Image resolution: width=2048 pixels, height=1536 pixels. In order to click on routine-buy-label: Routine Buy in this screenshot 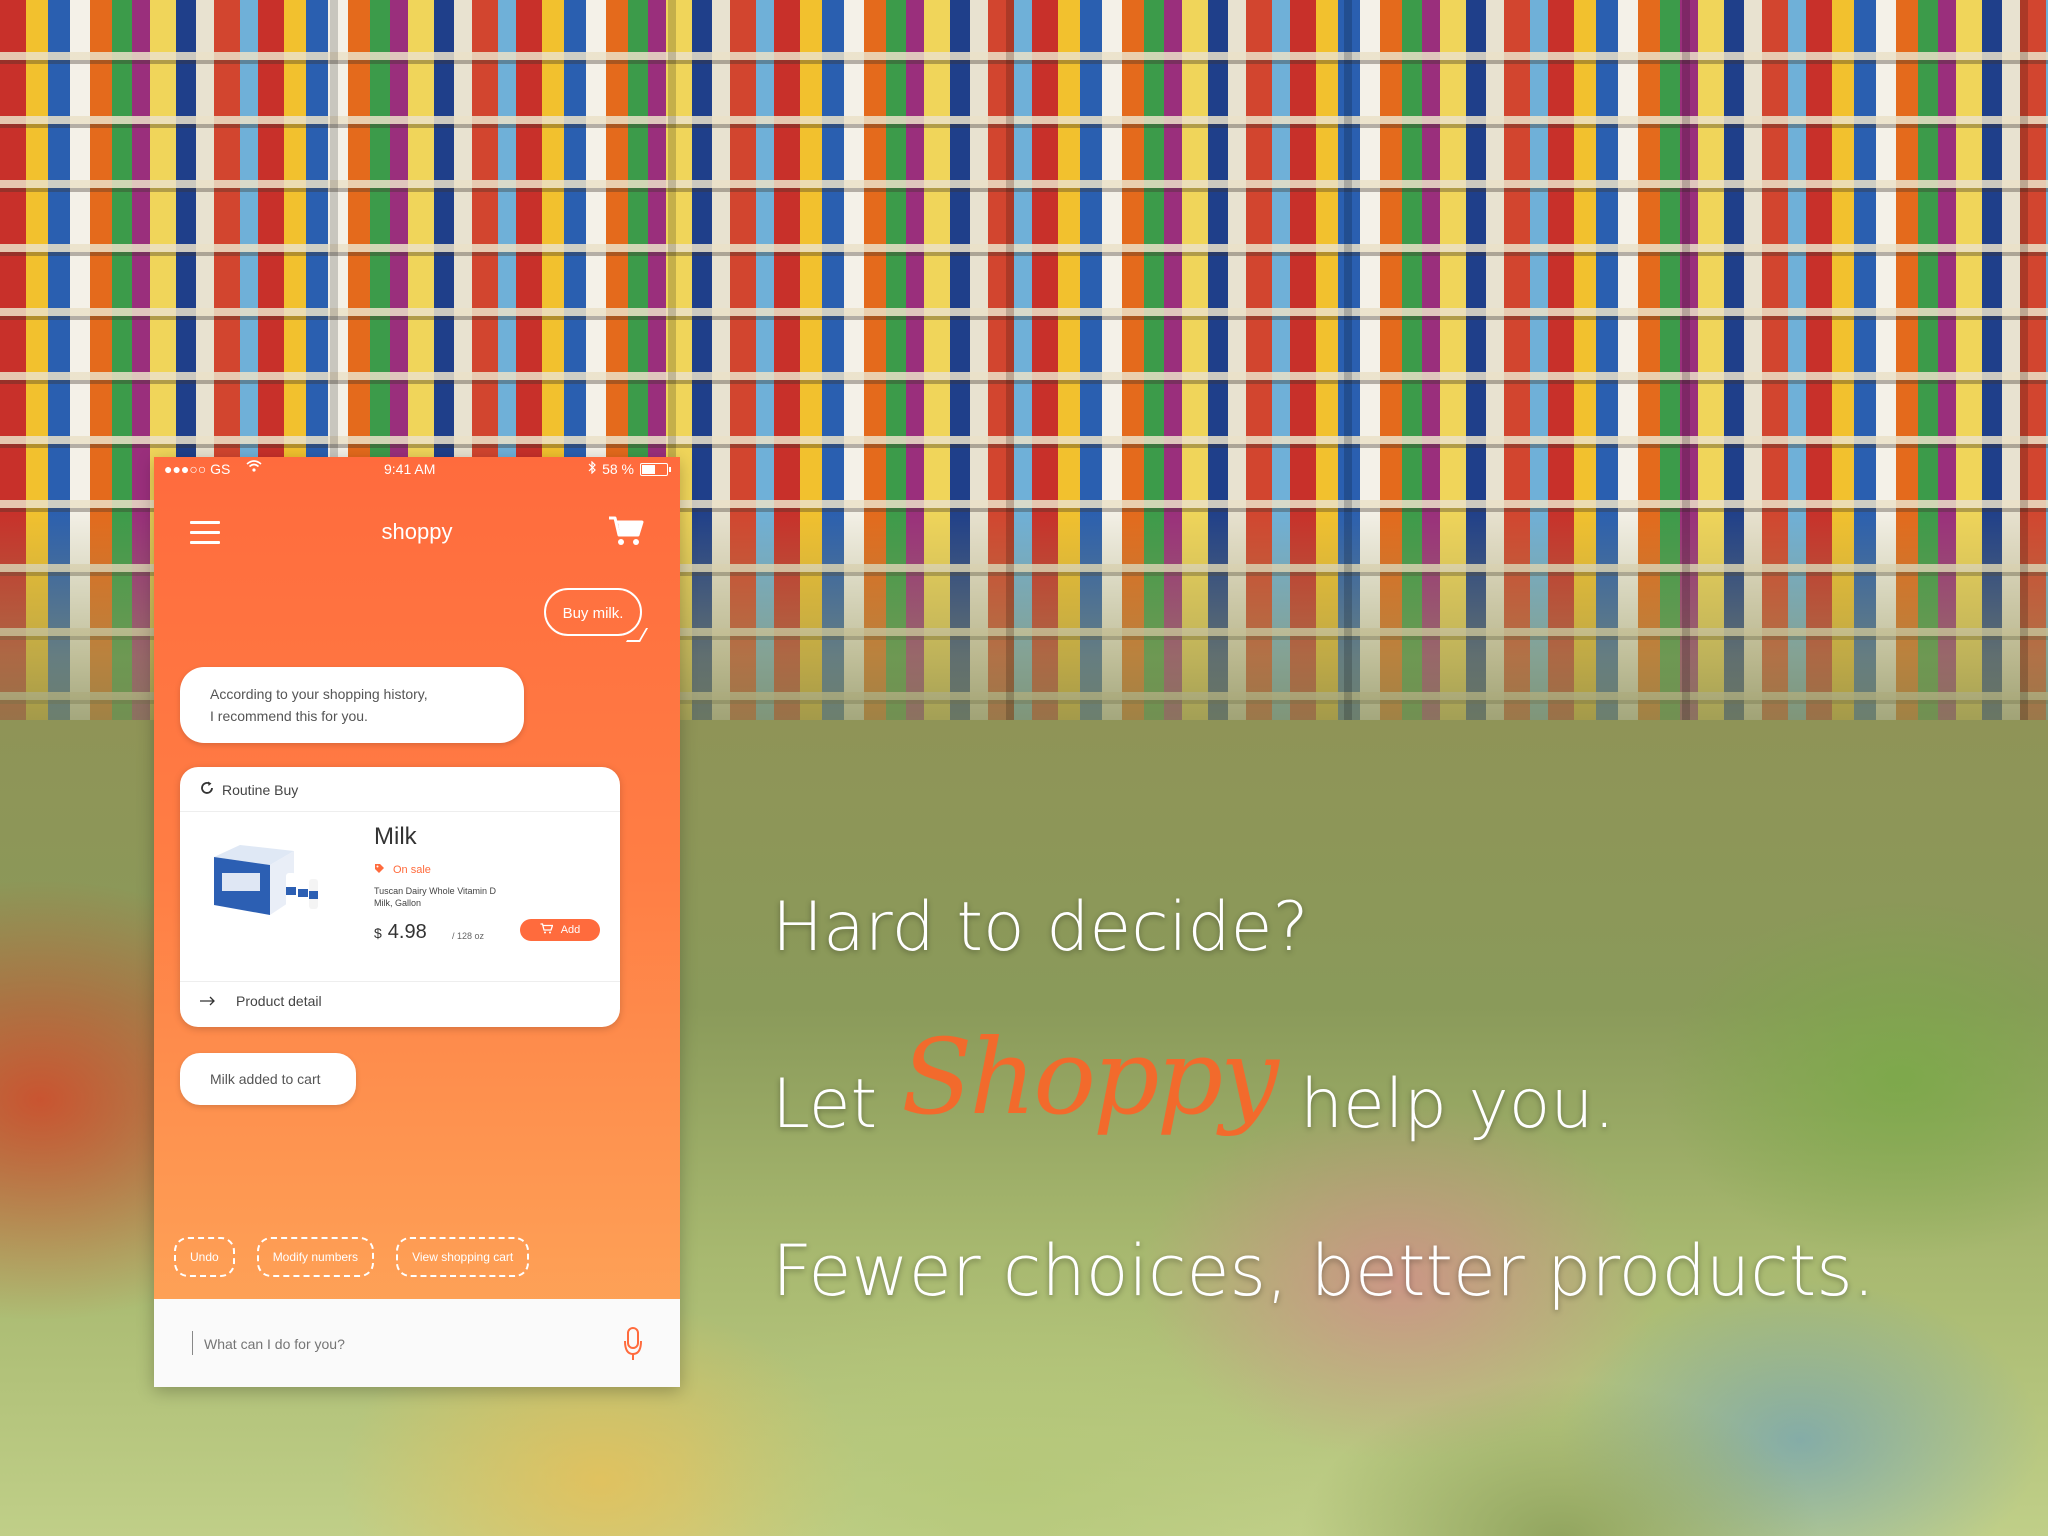, I will do `click(249, 789)`.